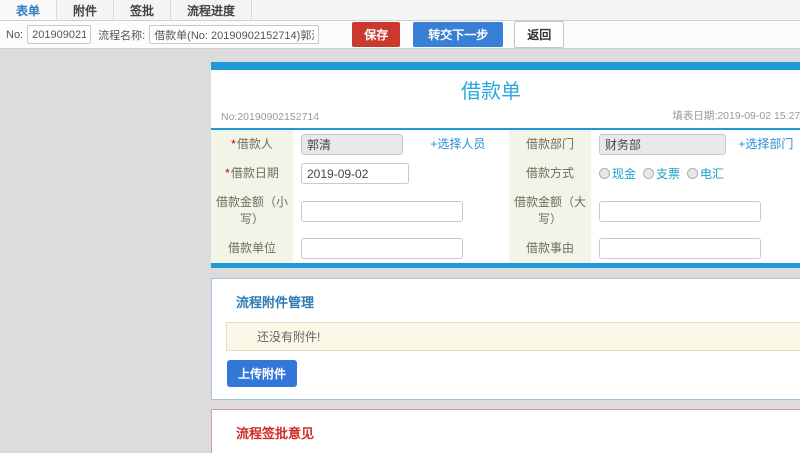  Describe the element at coordinates (275, 302) in the screenshot. I see `attachment-heading: 流程附件管理` at that location.